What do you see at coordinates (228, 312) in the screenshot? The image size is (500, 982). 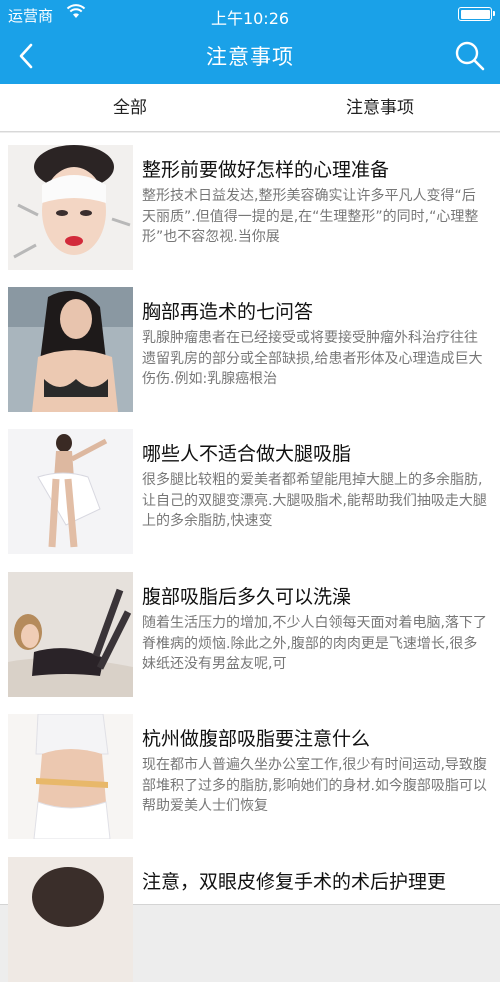 I see `article-title: 胸部再造术的七问答` at bounding box center [228, 312].